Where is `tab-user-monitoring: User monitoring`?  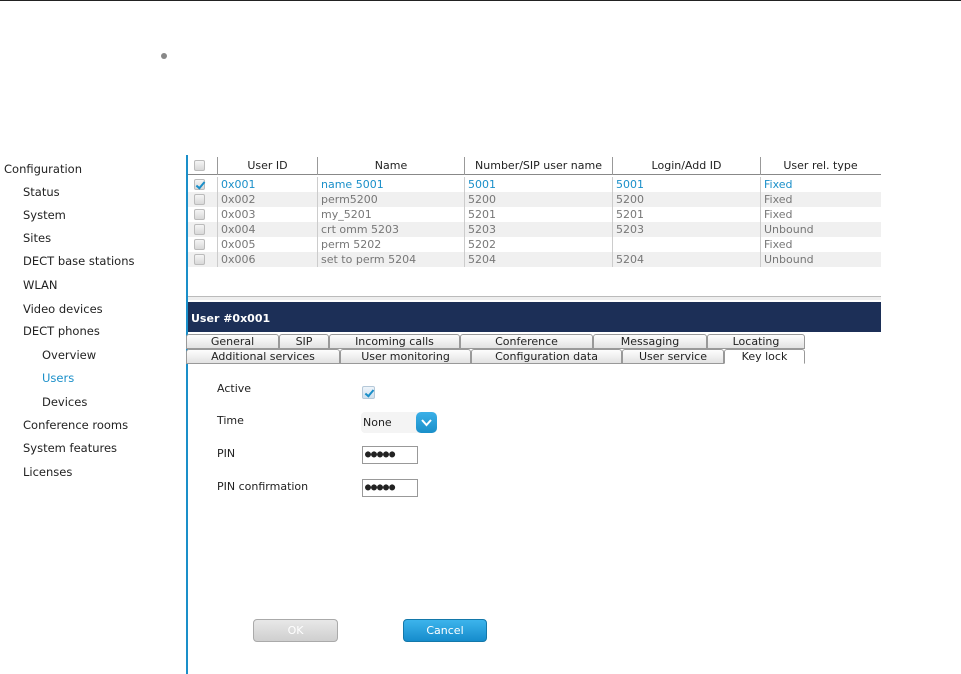
tab-user-monitoring: User monitoring is located at coordinates (405, 356).